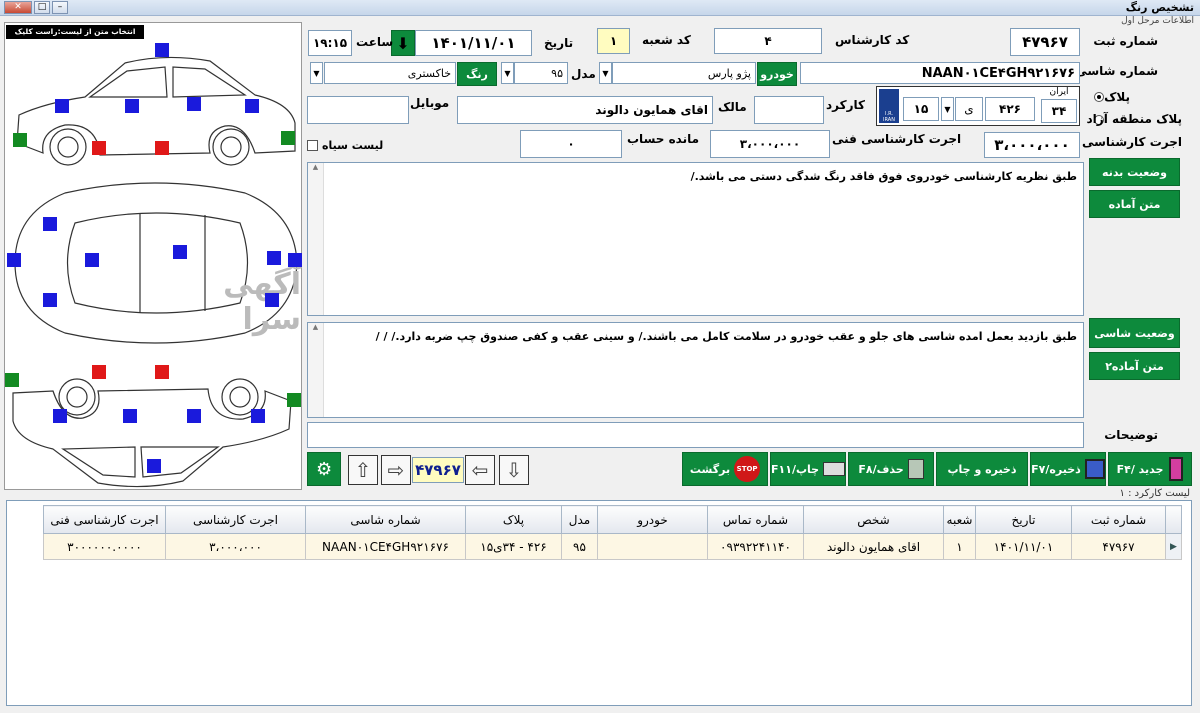 This screenshot has height=713, width=1200. I want to click on print-button: چاپ/F۱۱, so click(808, 469).